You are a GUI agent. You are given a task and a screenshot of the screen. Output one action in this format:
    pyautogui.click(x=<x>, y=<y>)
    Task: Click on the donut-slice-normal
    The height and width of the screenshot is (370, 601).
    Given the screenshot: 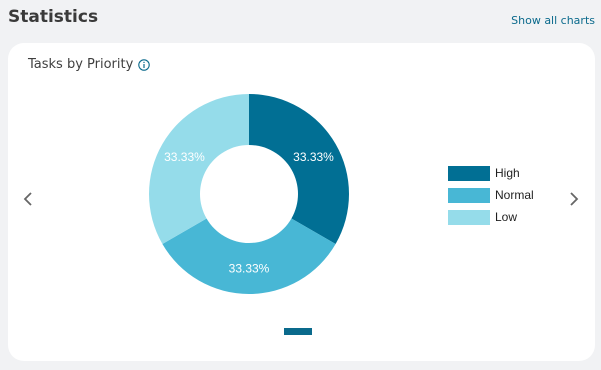 What is the action you would take?
    pyautogui.click(x=249, y=256)
    